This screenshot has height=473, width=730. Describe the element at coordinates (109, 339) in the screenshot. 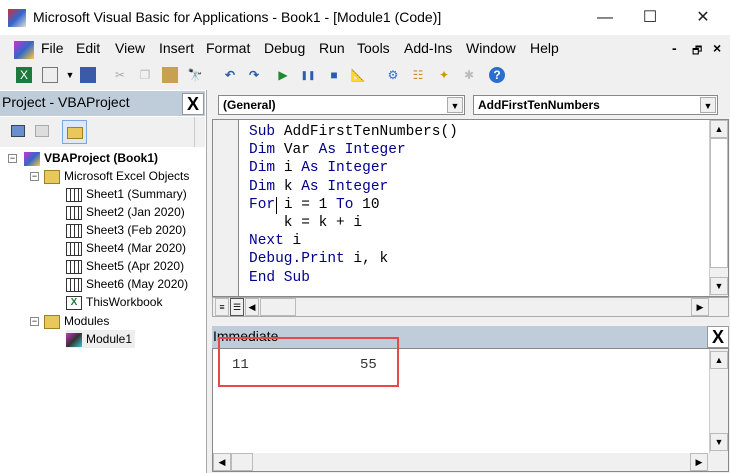

I see `tree-node-label: Module1` at that location.